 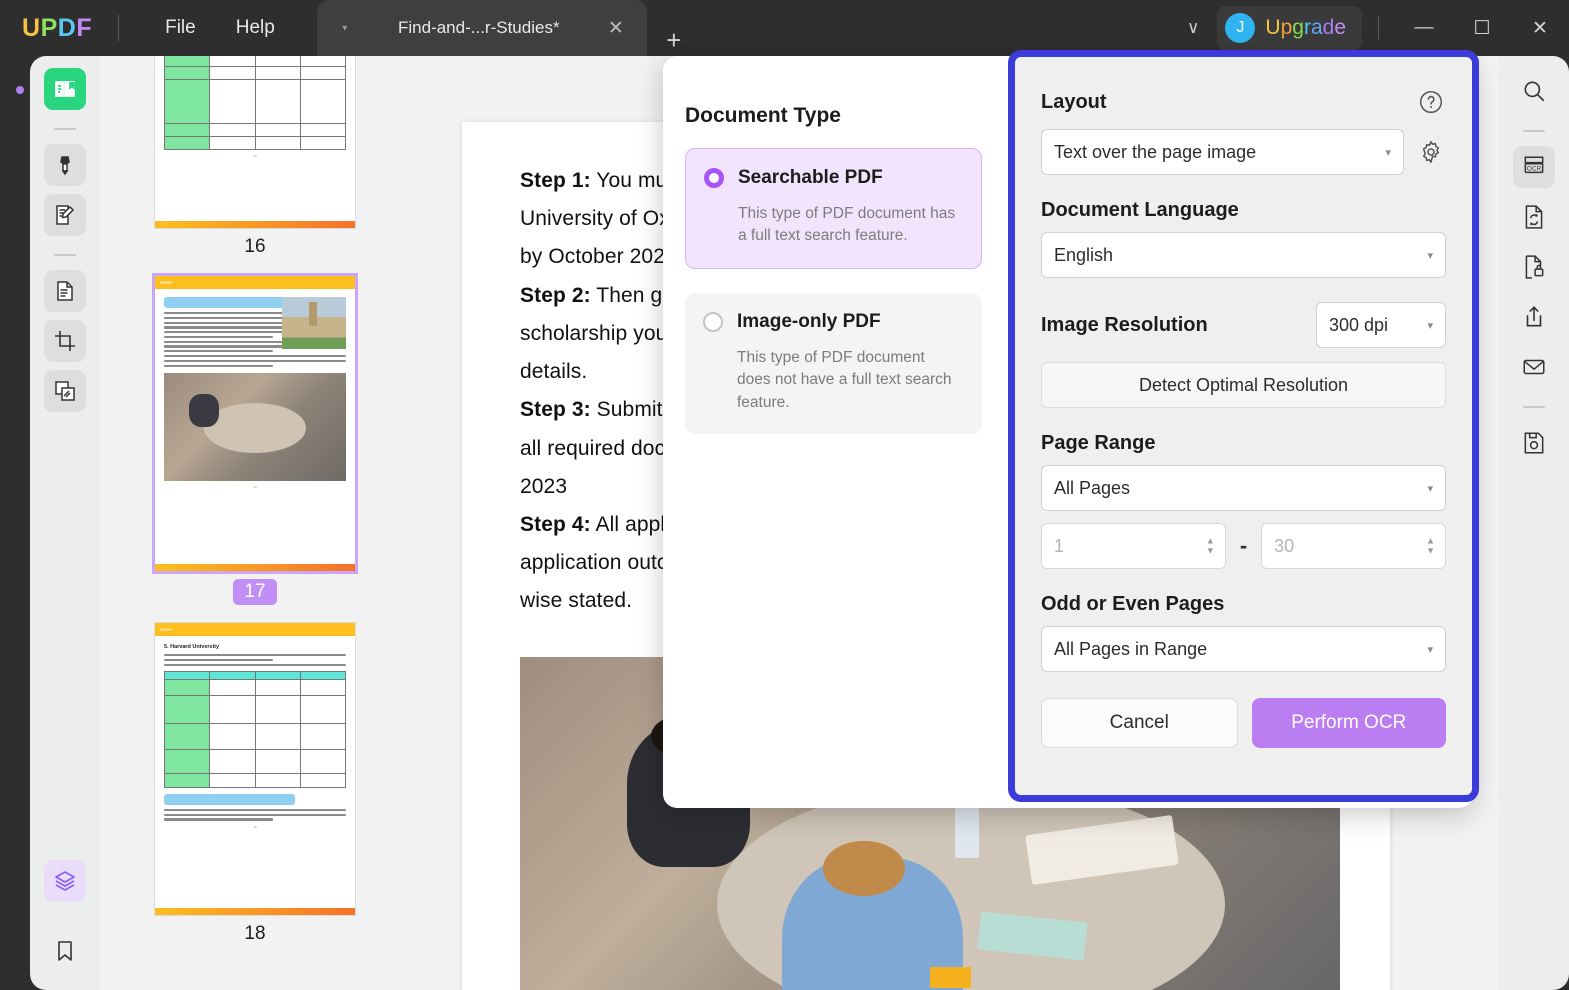 What do you see at coordinates (1243, 488) in the screenshot?
I see `page-range-select: All Pages ▾` at bounding box center [1243, 488].